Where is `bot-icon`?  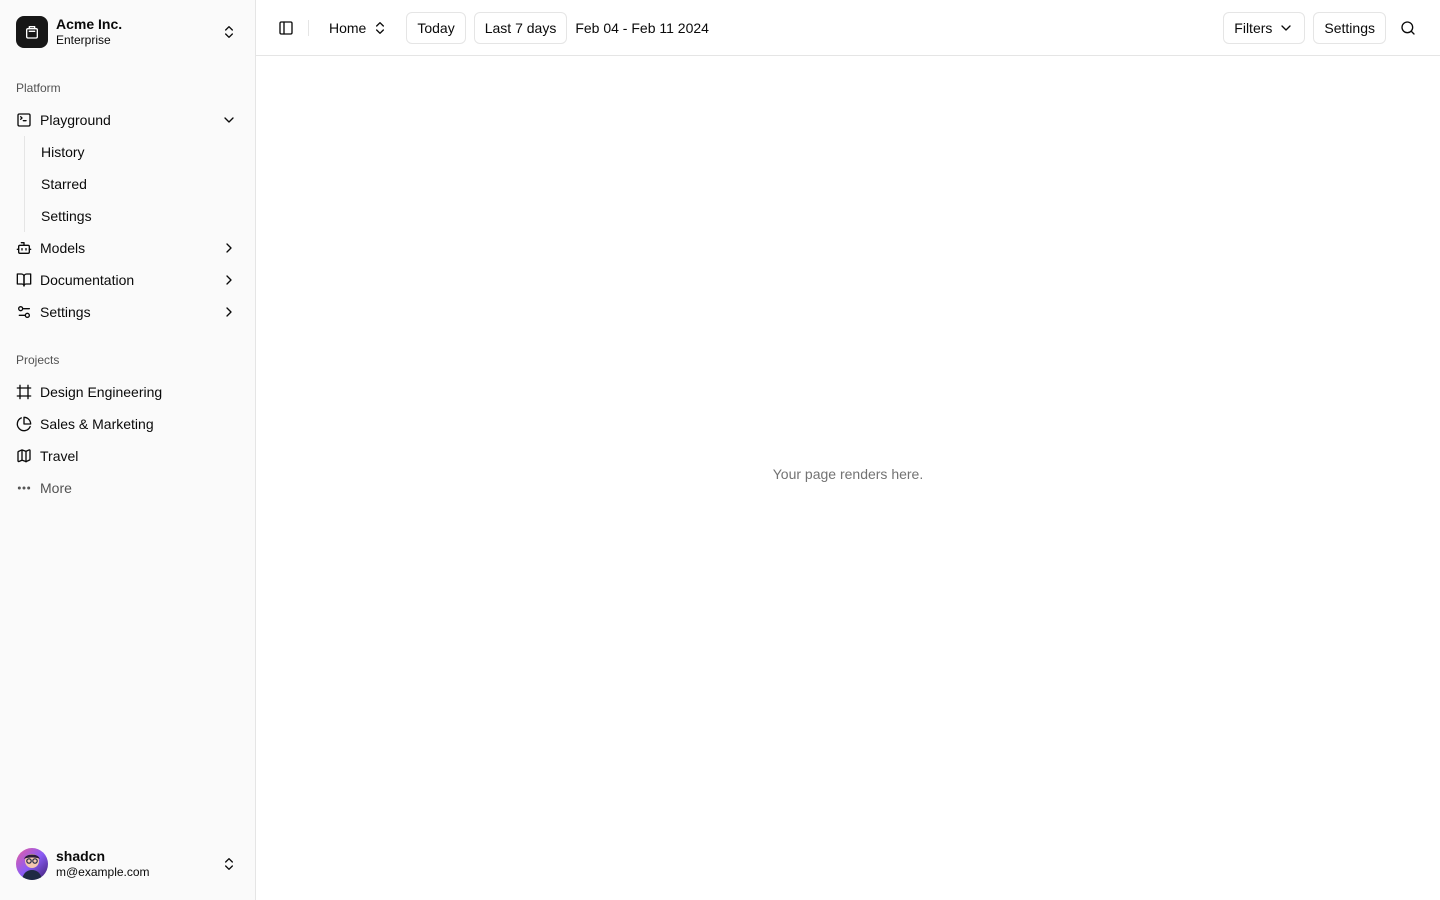
bot-icon is located at coordinates (24, 248).